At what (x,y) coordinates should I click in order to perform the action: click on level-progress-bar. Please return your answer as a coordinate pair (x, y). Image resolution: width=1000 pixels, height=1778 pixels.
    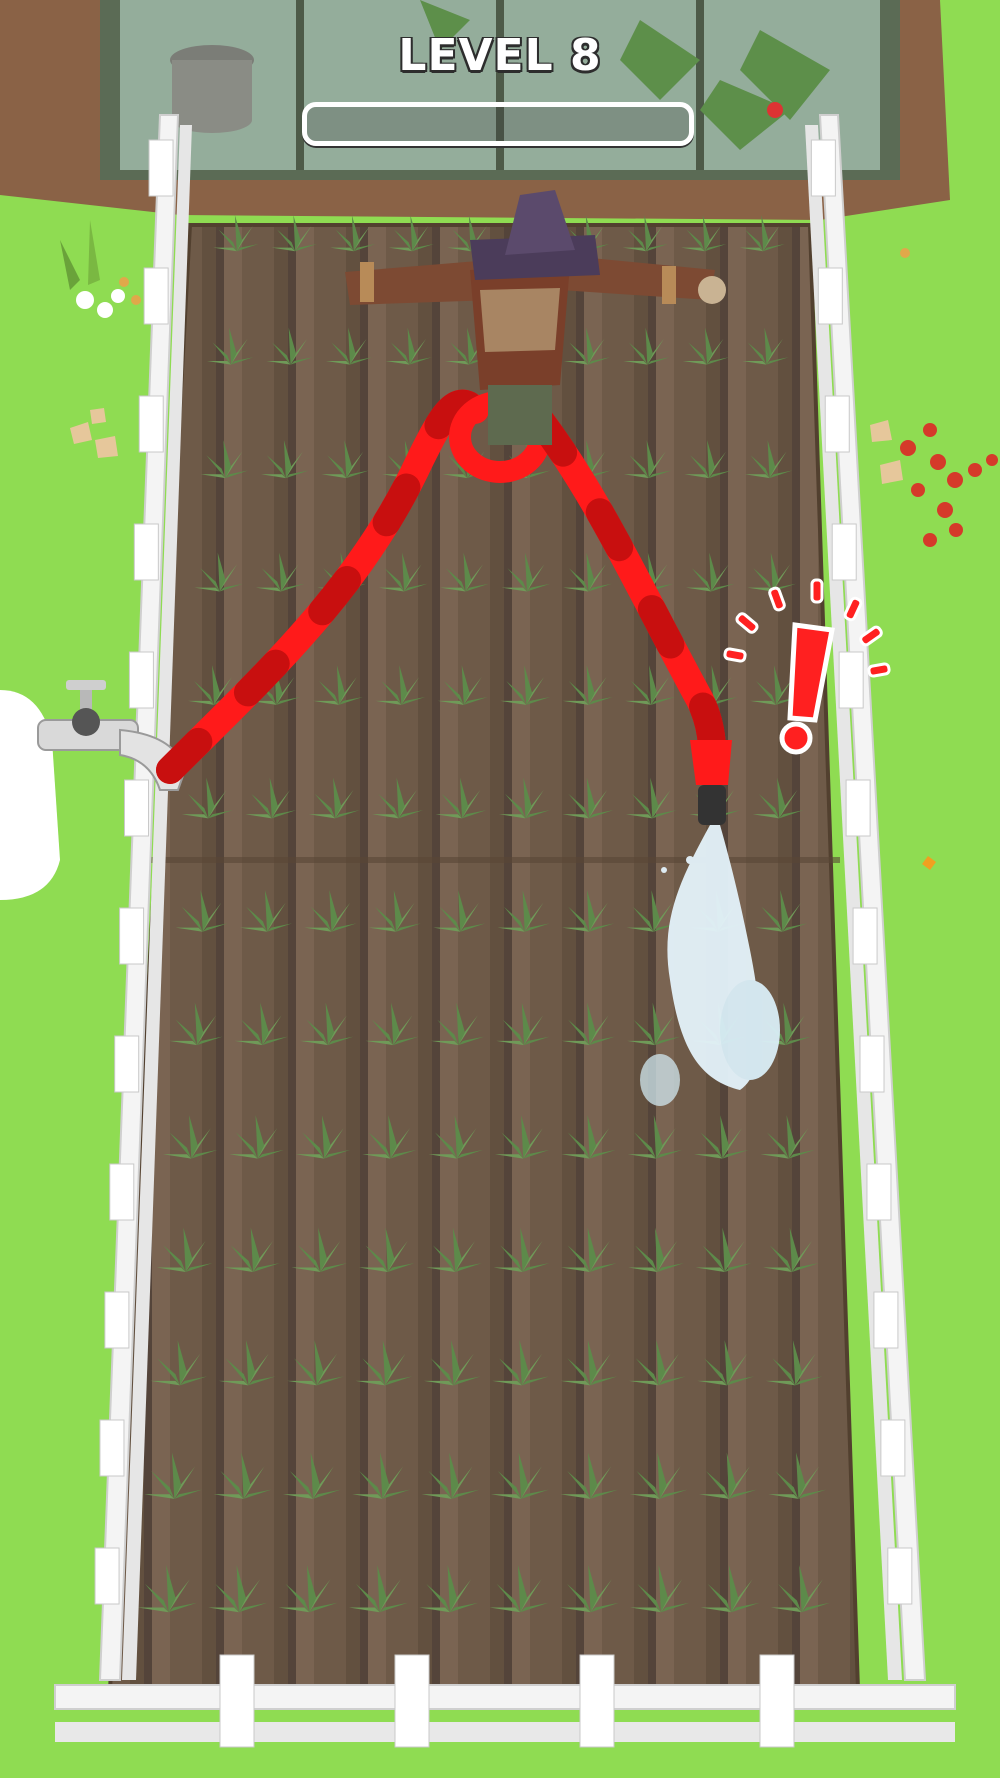
    Looking at the image, I should click on (498, 124).